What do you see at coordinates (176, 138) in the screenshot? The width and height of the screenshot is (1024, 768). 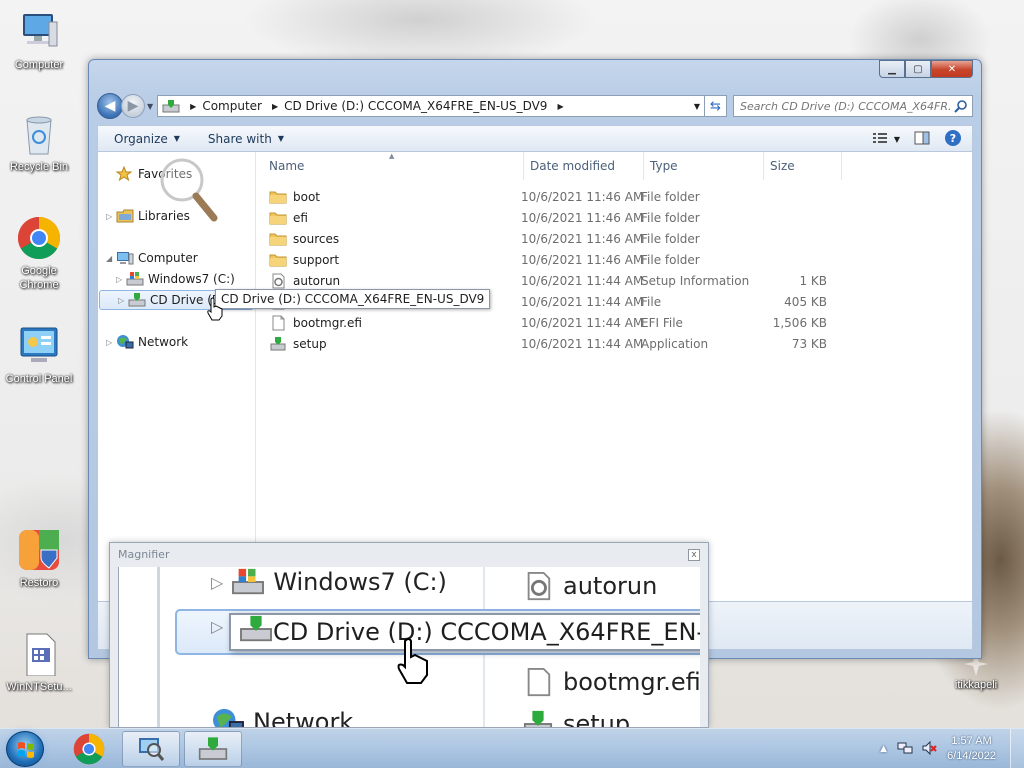 I see `chevron-down-icon: ▼` at bounding box center [176, 138].